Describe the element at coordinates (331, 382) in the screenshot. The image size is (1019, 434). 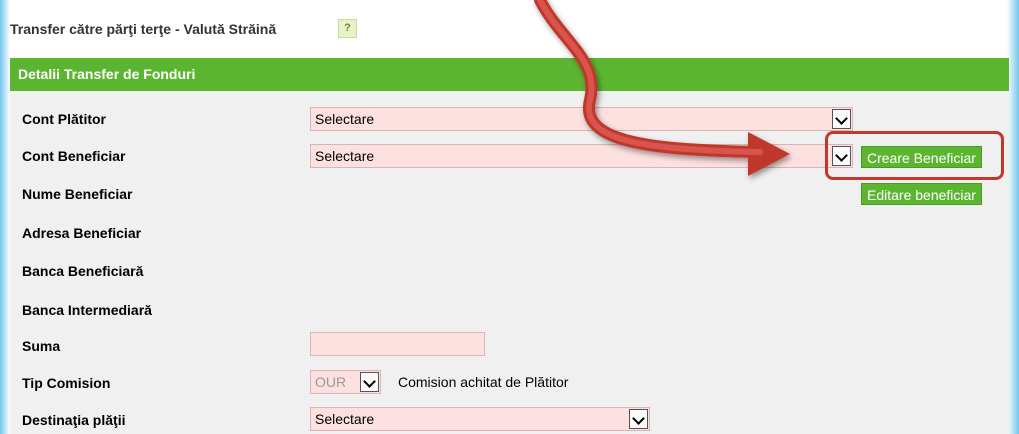
I see `tip-comision-value: OUR` at that location.